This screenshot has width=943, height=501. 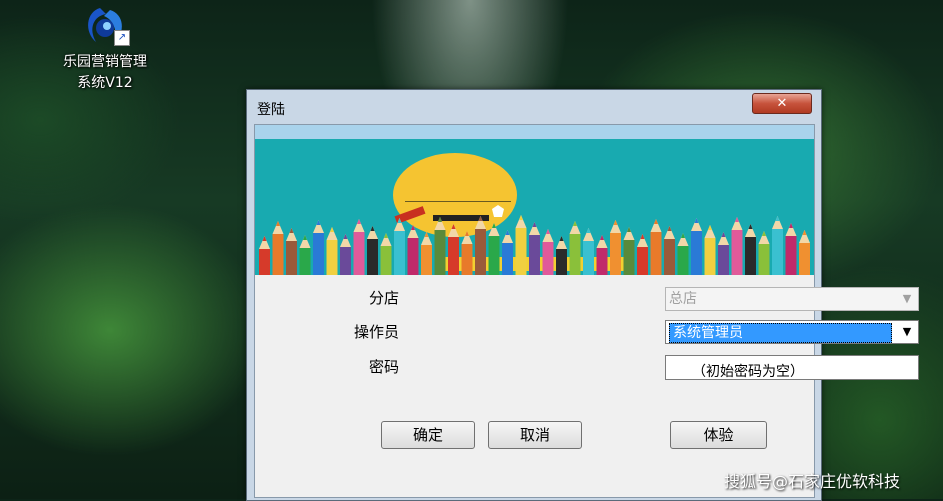 I want to click on password-label: 密码, so click(x=383, y=367).